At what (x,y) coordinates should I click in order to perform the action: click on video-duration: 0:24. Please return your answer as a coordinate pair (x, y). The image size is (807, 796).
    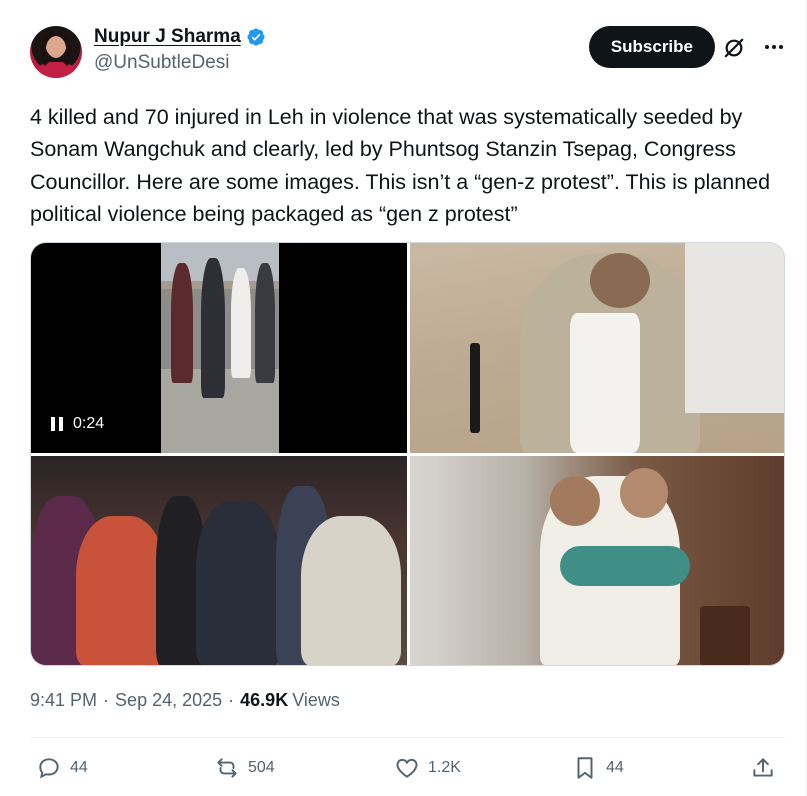
    Looking at the image, I should click on (89, 423).